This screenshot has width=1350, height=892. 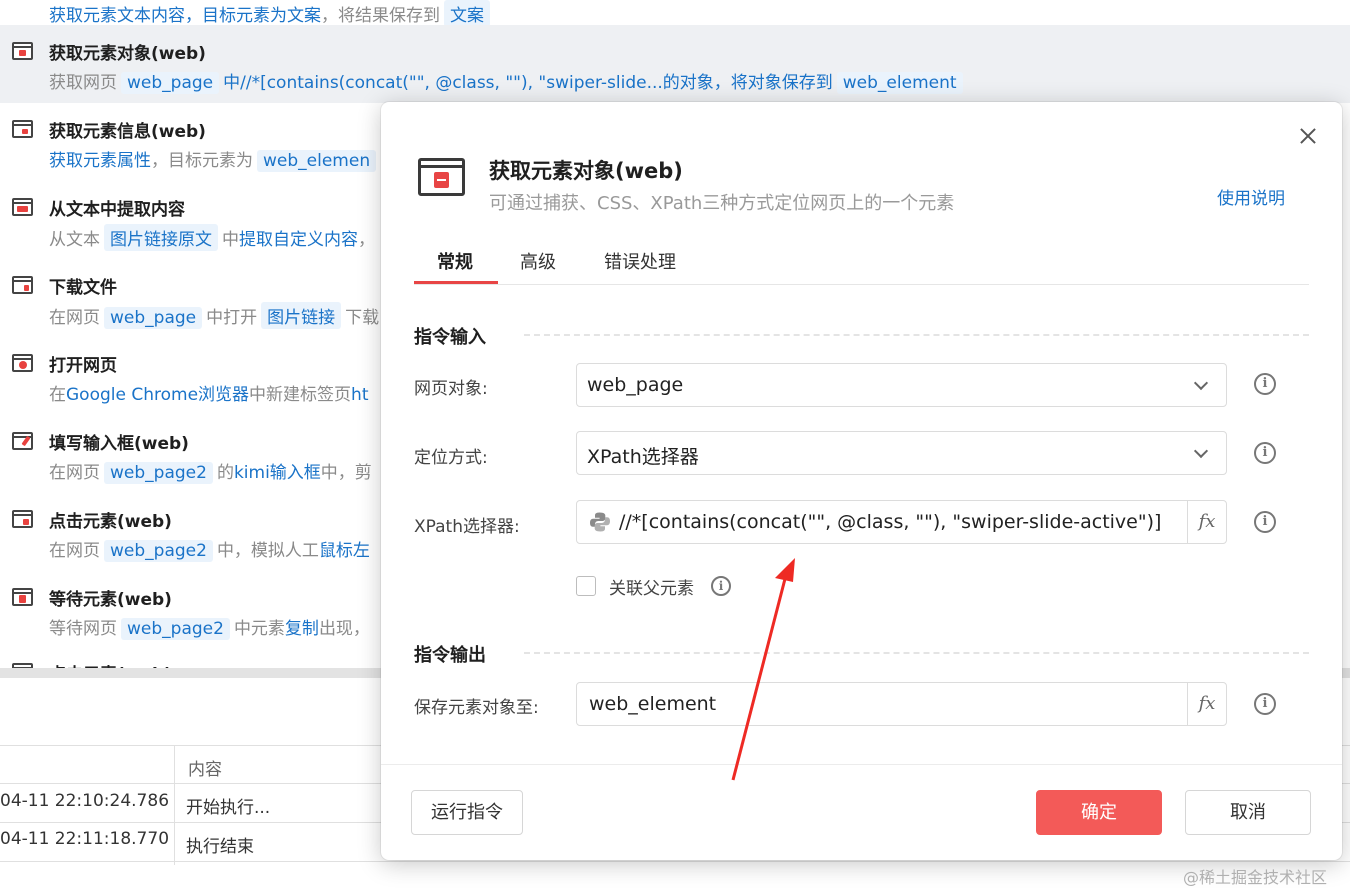 What do you see at coordinates (212, 237) in the screenshot?
I see `step-desc: 从文本 图片链接原文 中提取自定义内容，` at bounding box center [212, 237].